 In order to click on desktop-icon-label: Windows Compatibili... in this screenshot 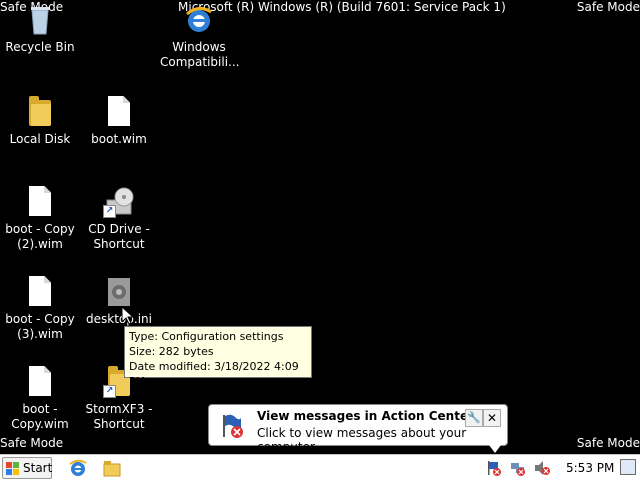, I will do `click(200, 54)`.